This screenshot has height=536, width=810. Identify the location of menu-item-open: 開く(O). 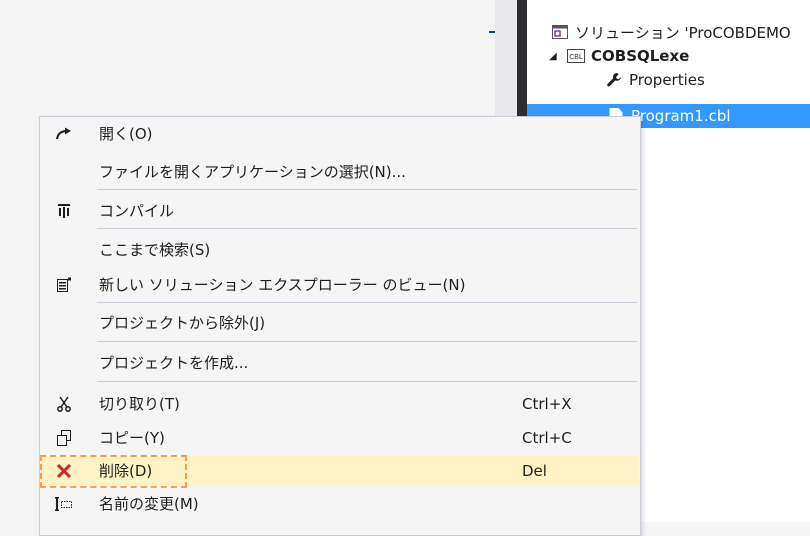
(340, 133).